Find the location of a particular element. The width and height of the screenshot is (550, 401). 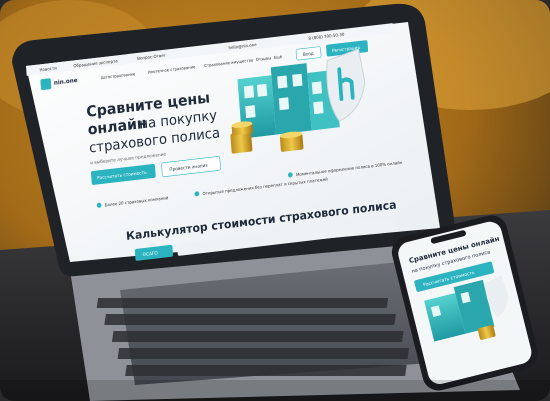

logo-icon is located at coordinates (46, 84).